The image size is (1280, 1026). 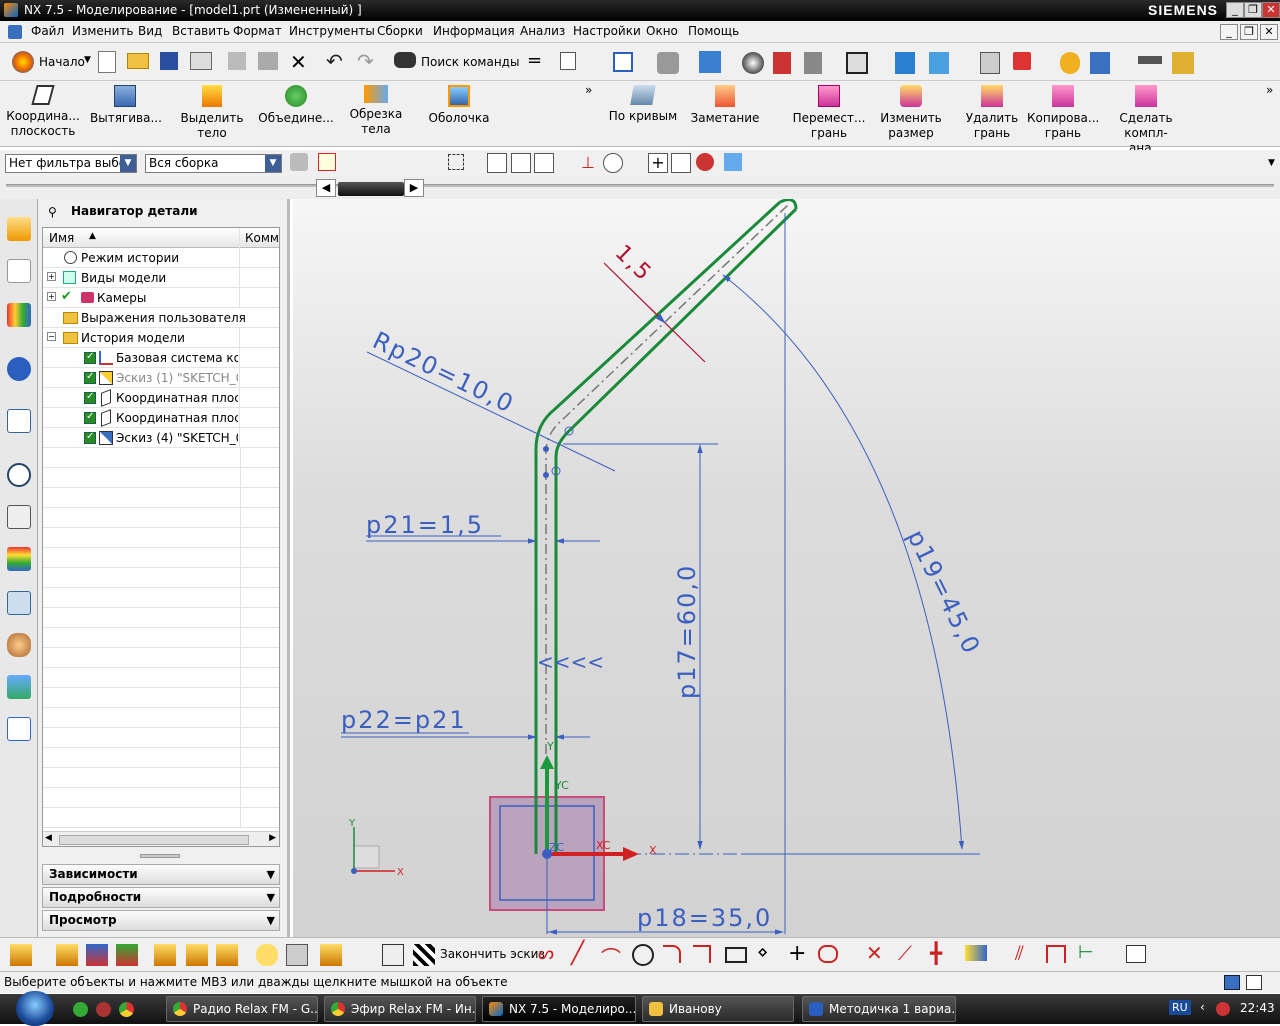 I want to click on collapse-icon: −, so click(x=51, y=336).